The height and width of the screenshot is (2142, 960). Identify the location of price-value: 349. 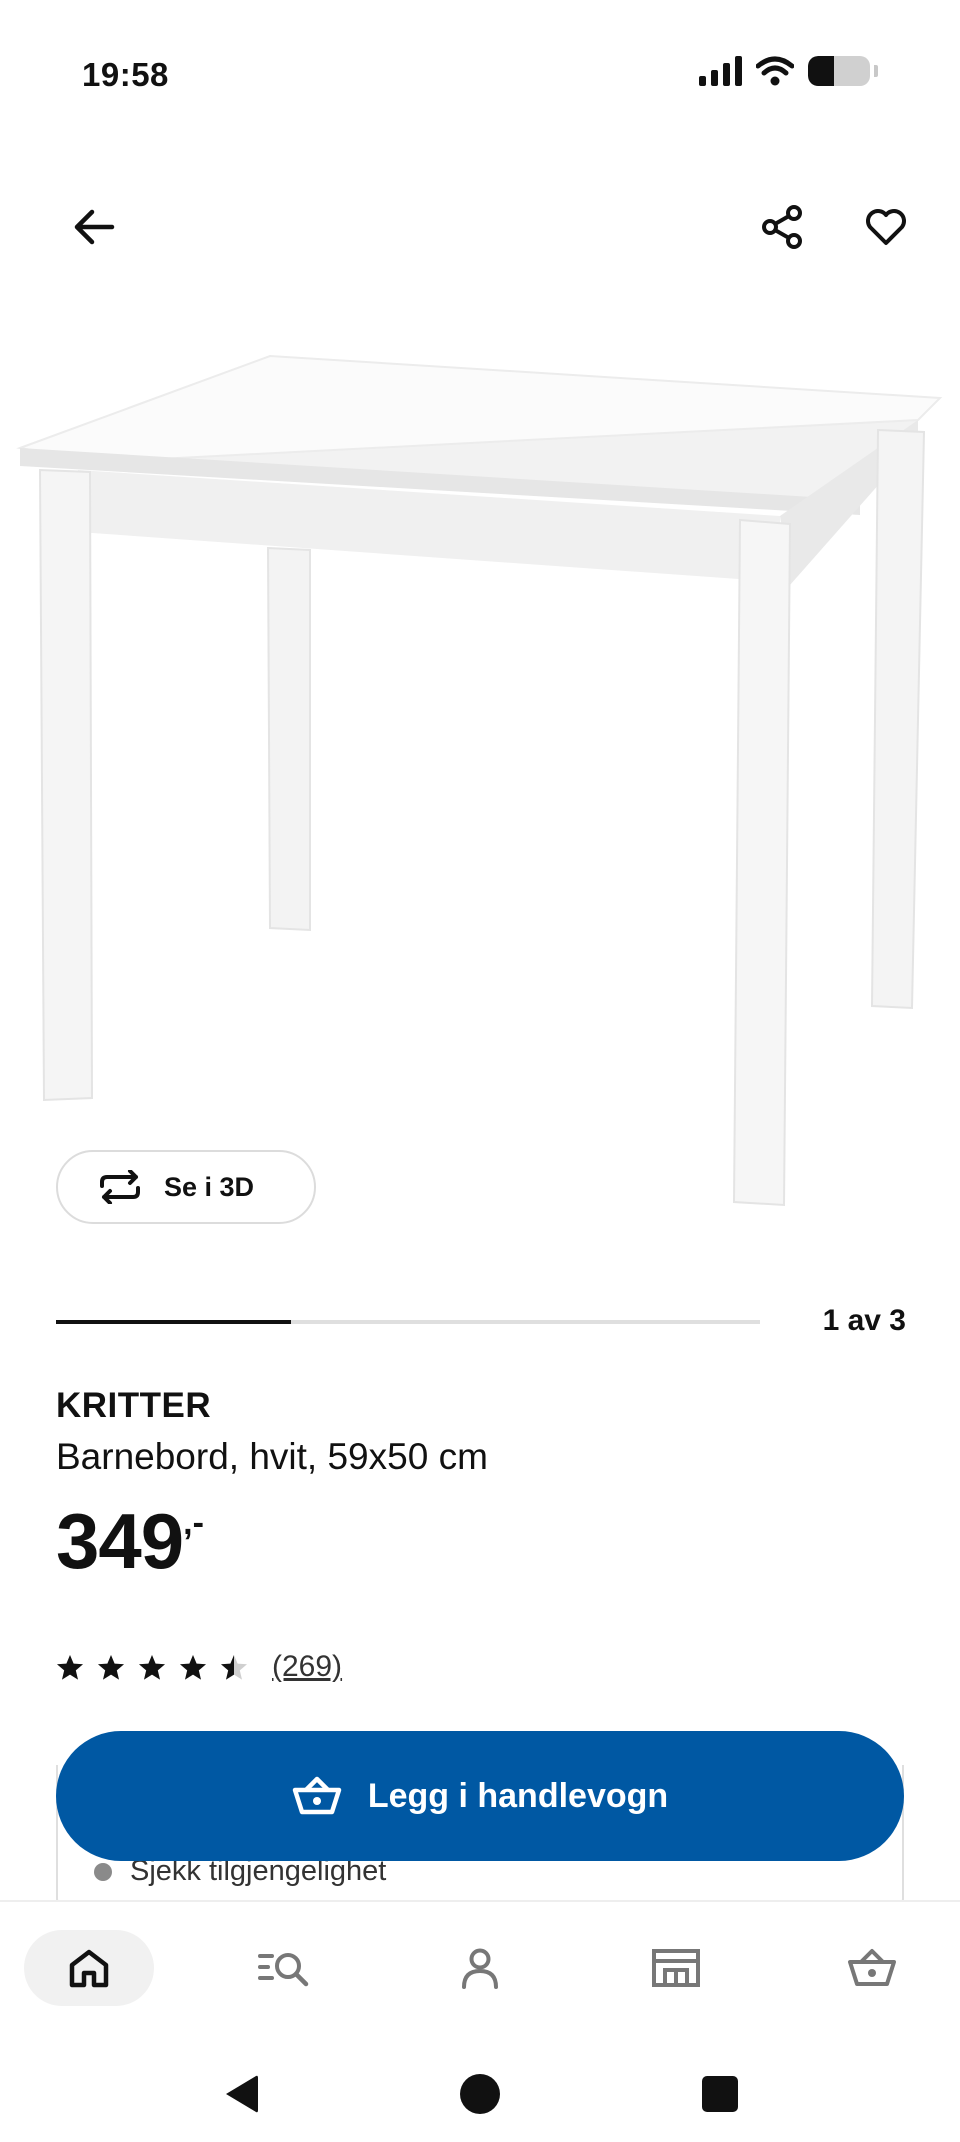
(120, 1541).